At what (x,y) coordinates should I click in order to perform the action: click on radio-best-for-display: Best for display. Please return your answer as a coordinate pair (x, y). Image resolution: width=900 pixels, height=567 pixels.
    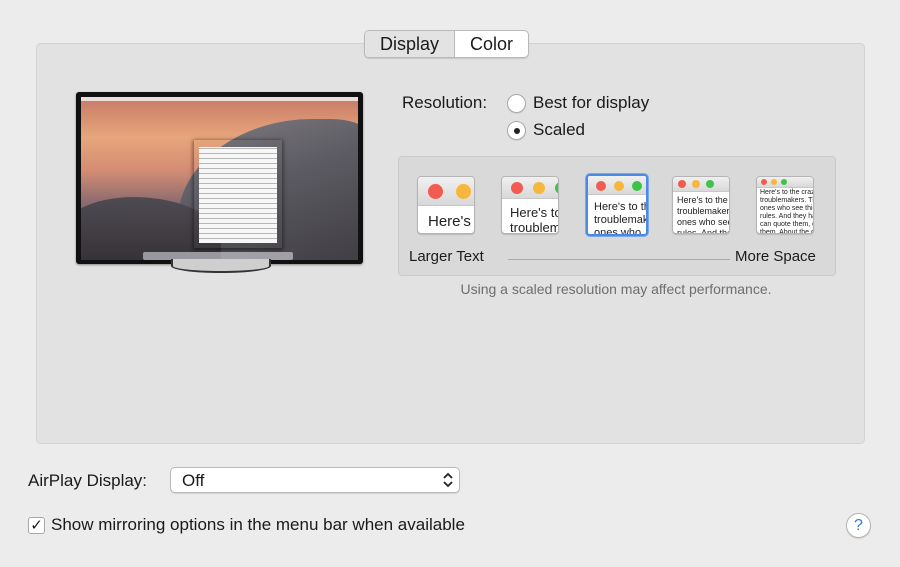
    Looking at the image, I should click on (578, 103).